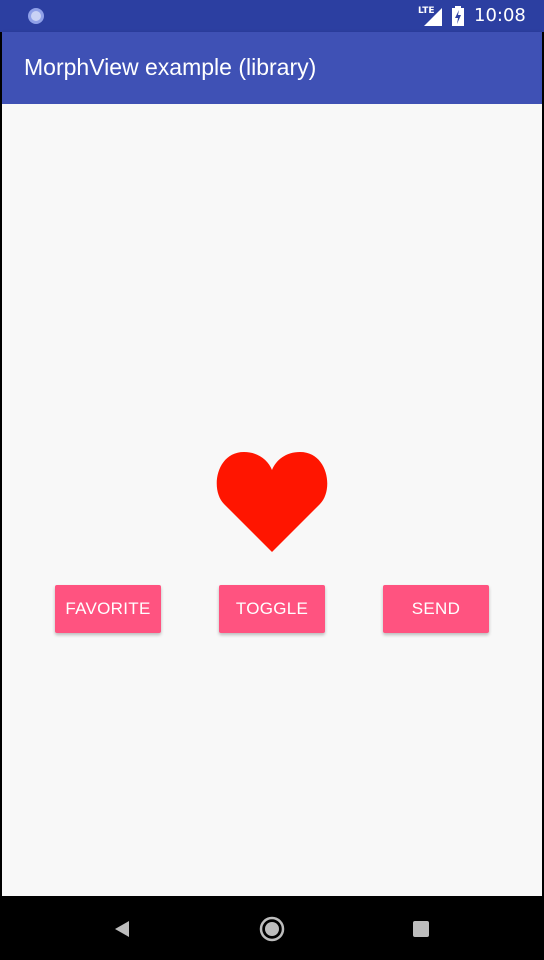  I want to click on heart-icon, so click(272, 502).